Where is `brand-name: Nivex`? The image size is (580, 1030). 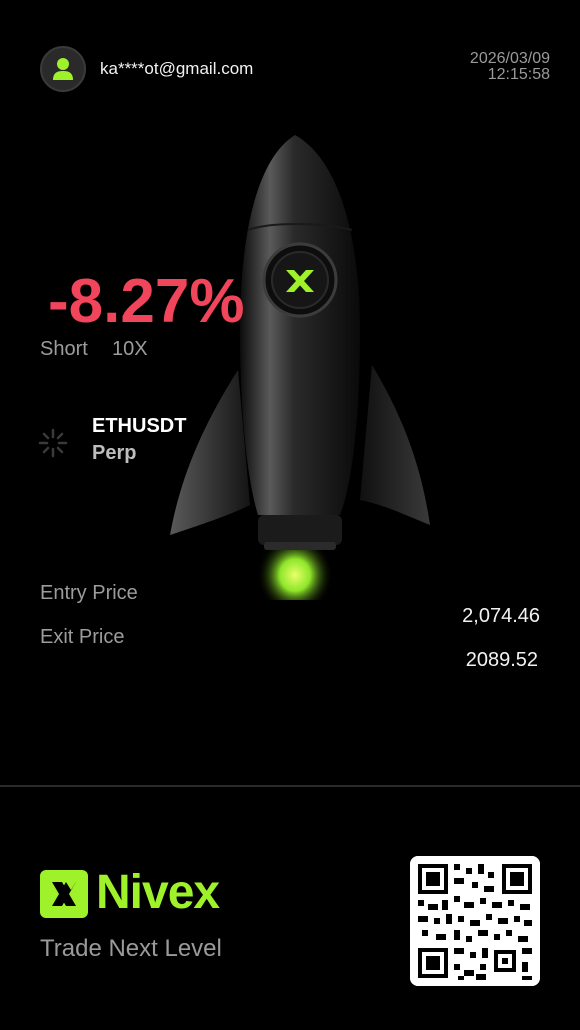
brand-name: Nivex is located at coordinates (158, 892).